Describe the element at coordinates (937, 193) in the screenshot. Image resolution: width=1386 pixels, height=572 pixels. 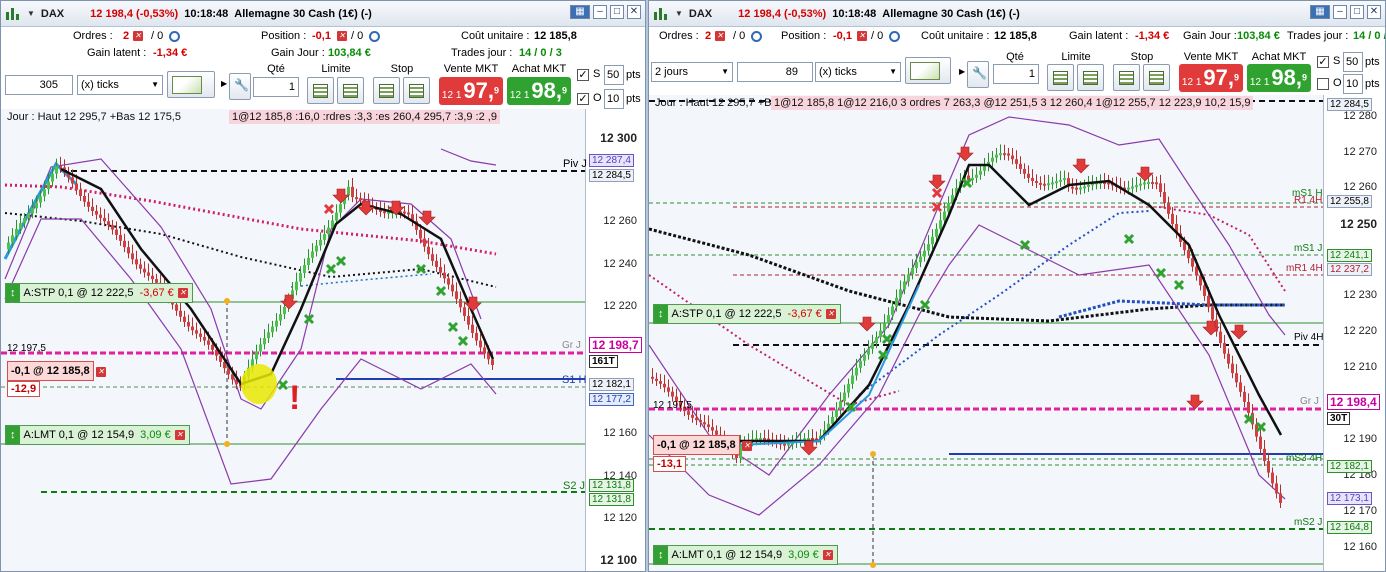
I see `sell-cross-icon` at that location.